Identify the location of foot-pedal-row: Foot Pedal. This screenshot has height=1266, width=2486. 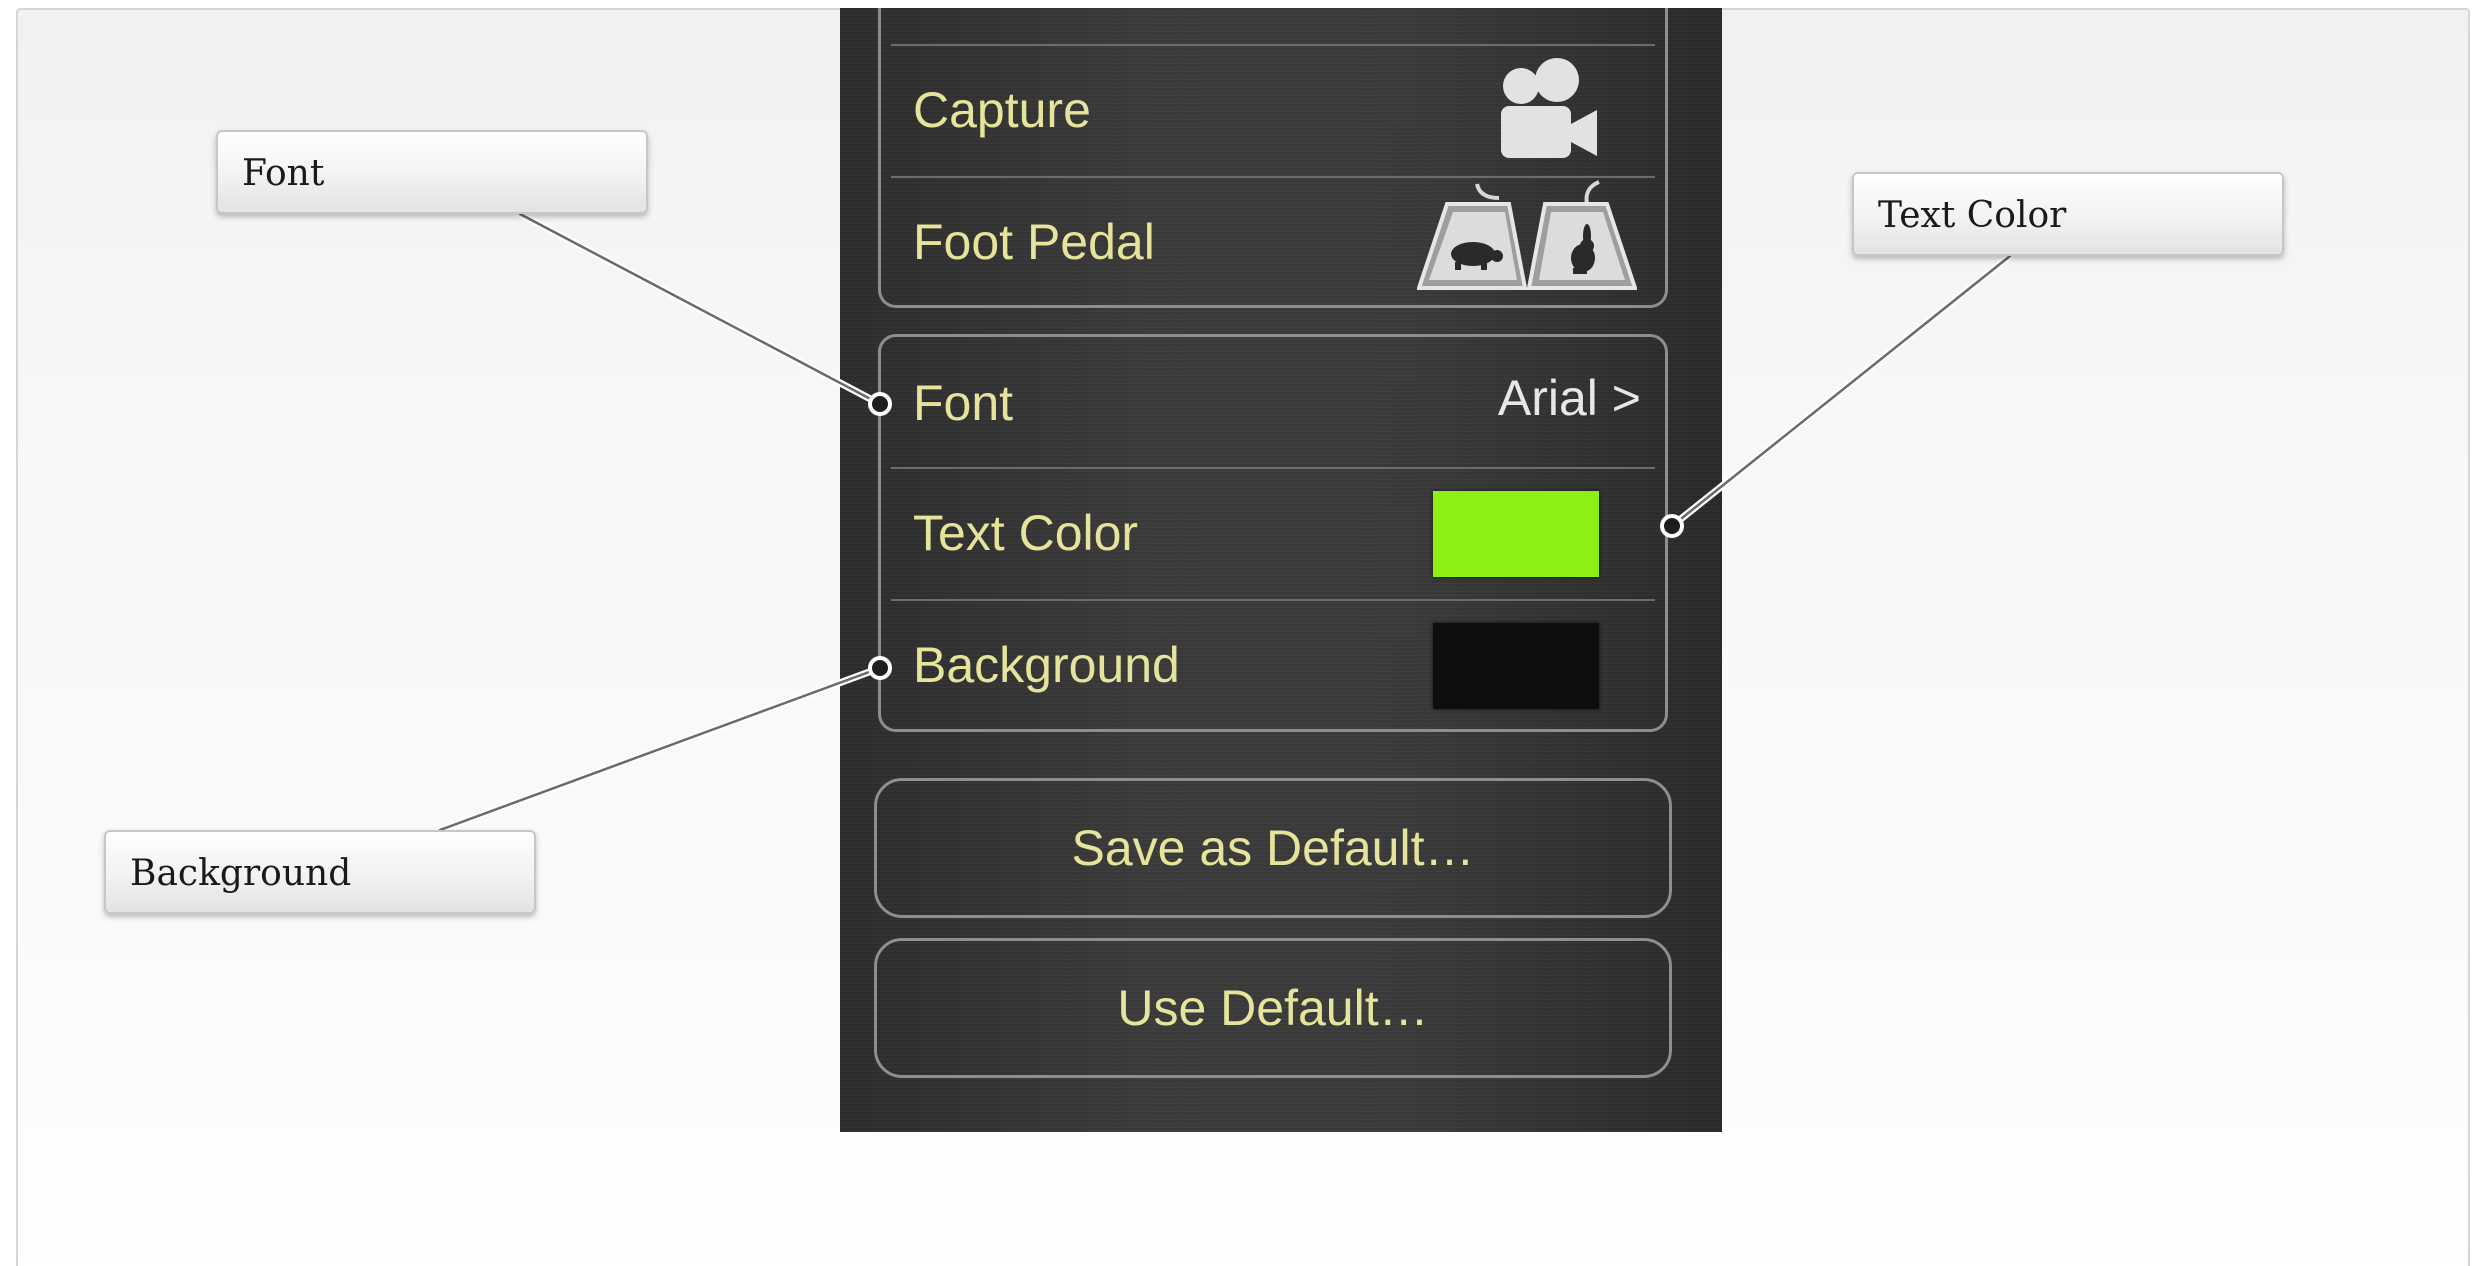
(1273, 242).